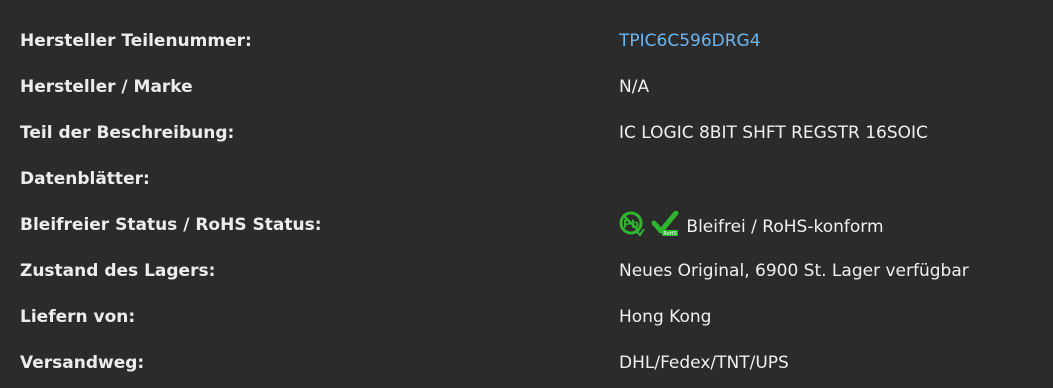 The width and height of the screenshot is (1053, 388). I want to click on lead-free-icon: Pb, so click(632, 224).